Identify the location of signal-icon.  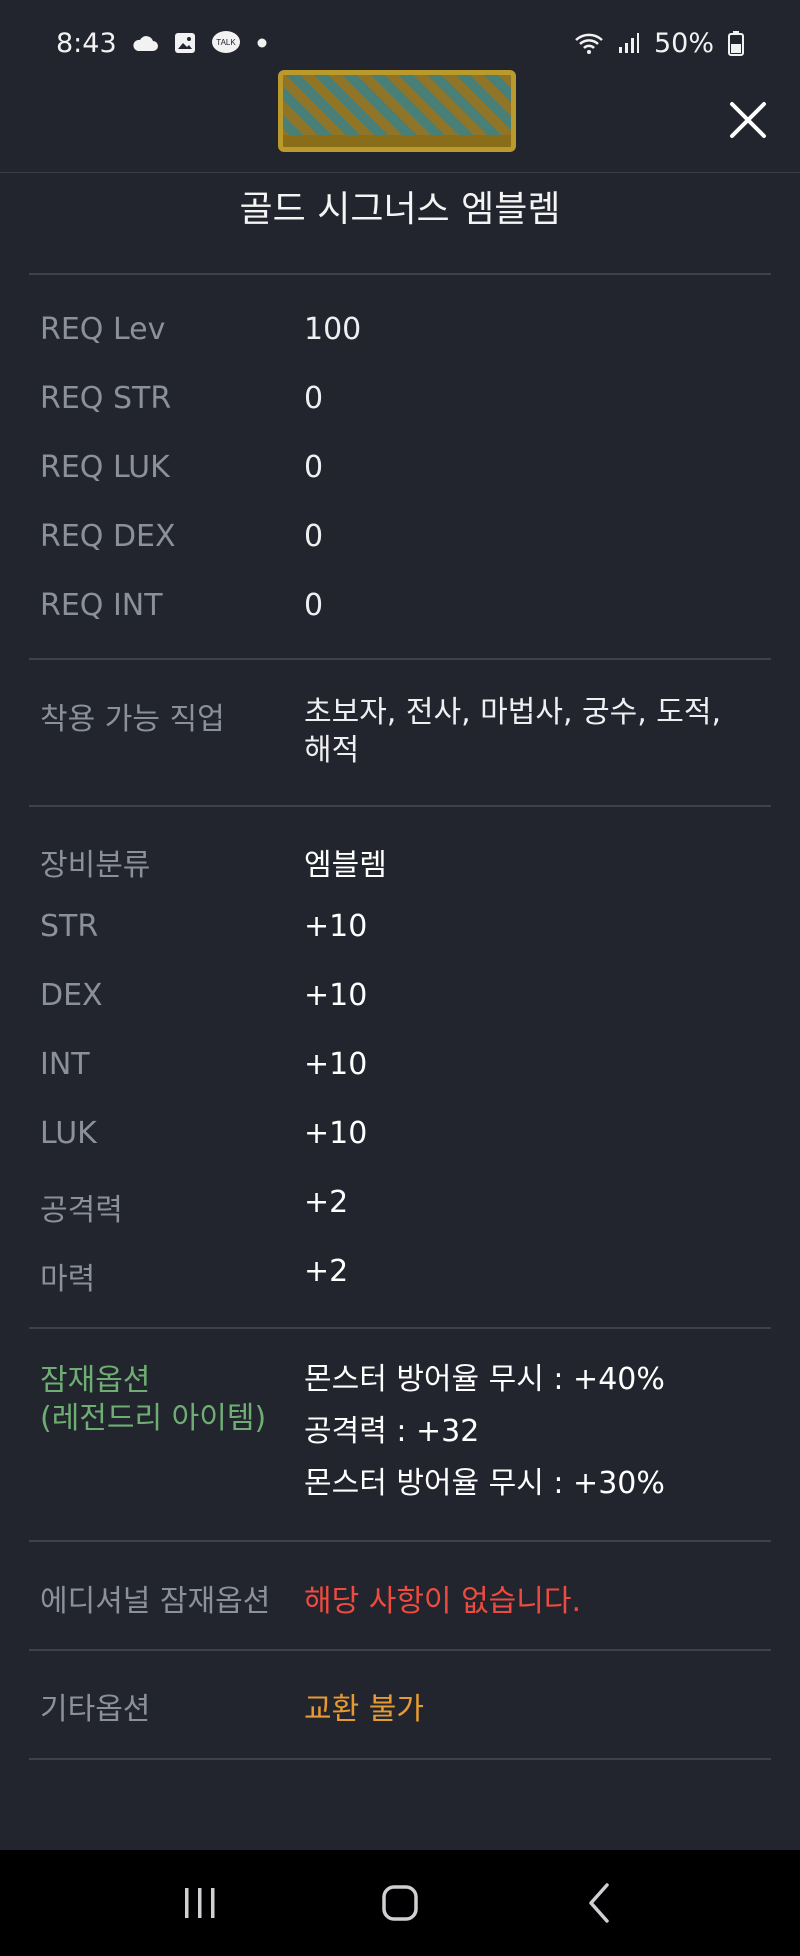
(629, 43).